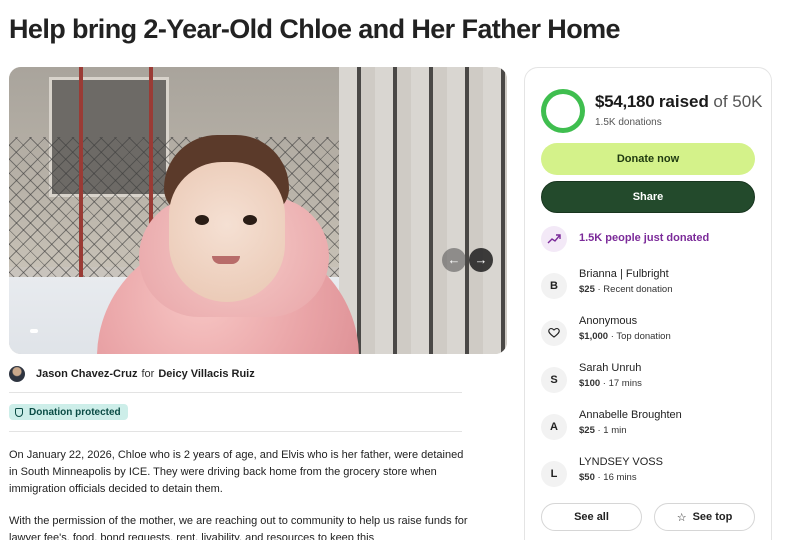 The width and height of the screenshot is (810, 540). I want to click on arrow-left-icon: ←, so click(454, 259).